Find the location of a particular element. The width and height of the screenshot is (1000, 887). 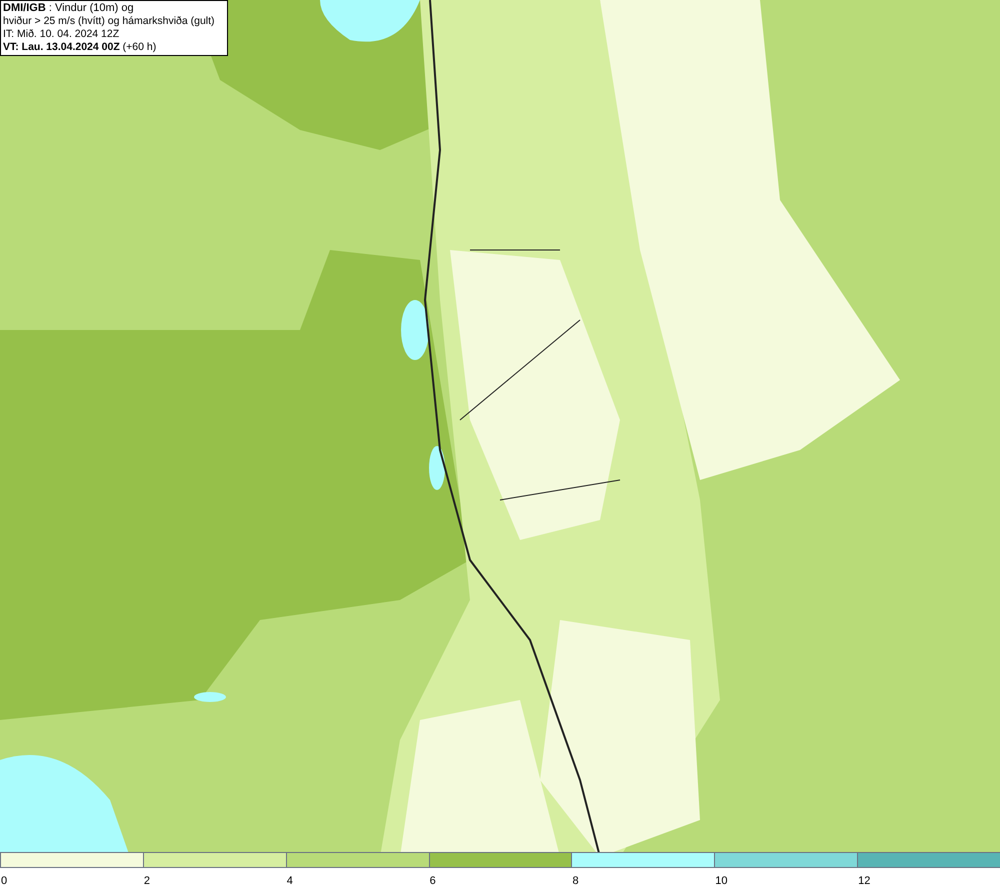

legend-label: 4 is located at coordinates (289, 881).